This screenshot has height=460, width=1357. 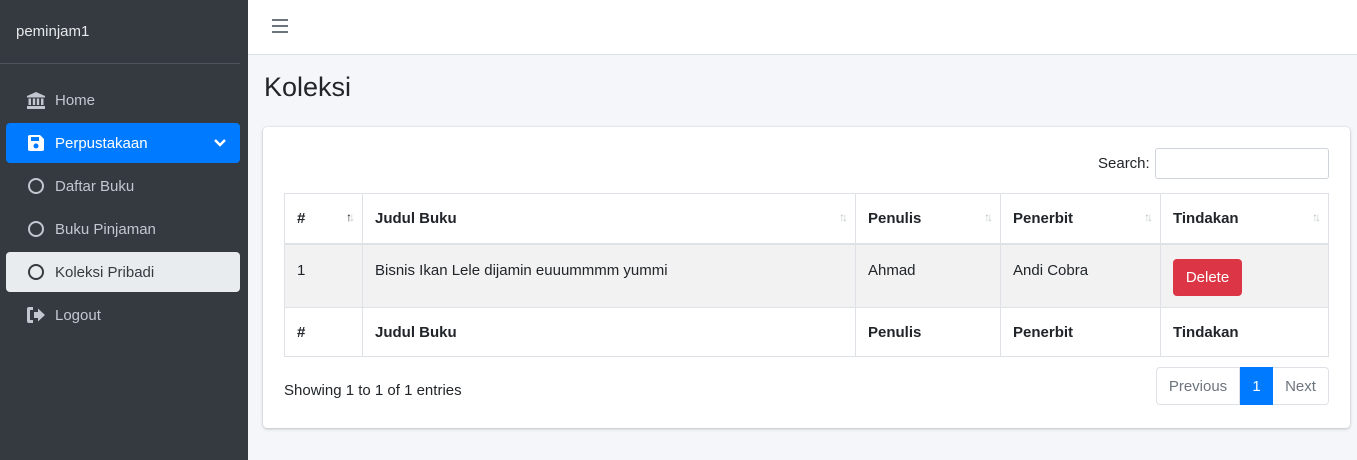 I want to click on search-label: Search:, so click(x=1124, y=163).